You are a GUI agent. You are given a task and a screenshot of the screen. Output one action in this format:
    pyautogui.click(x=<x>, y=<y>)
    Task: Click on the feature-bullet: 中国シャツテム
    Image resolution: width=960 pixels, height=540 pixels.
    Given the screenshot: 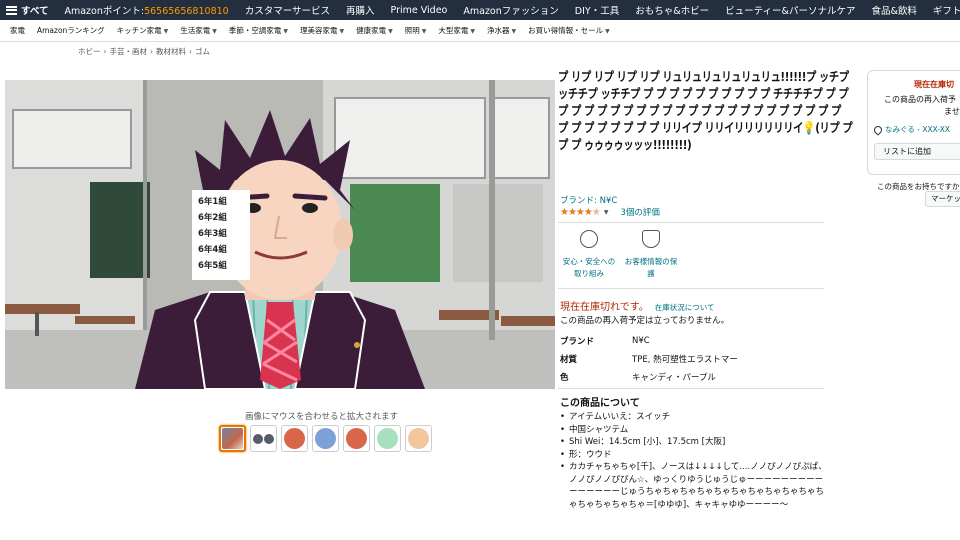 What is the action you would take?
    pyautogui.click(x=694, y=430)
    